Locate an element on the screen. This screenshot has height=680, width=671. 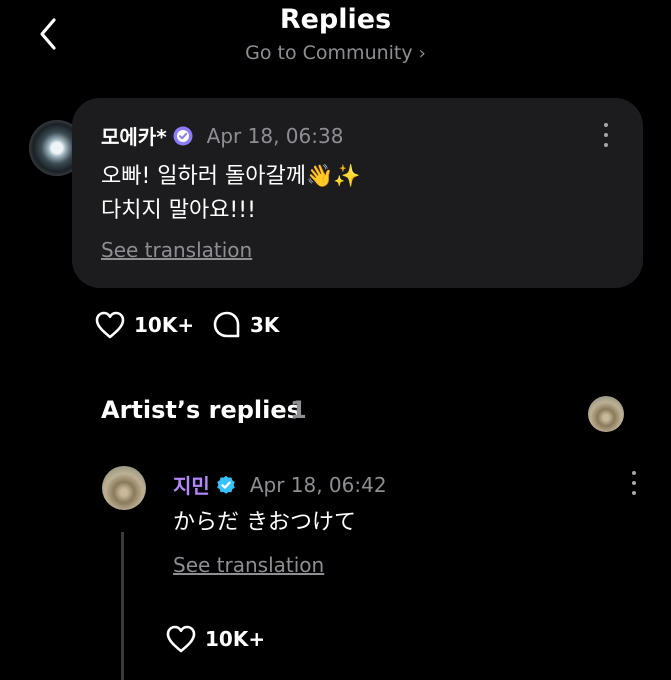
post-header: 모에카* Apr 18, 06:38 is located at coordinates (222, 135).